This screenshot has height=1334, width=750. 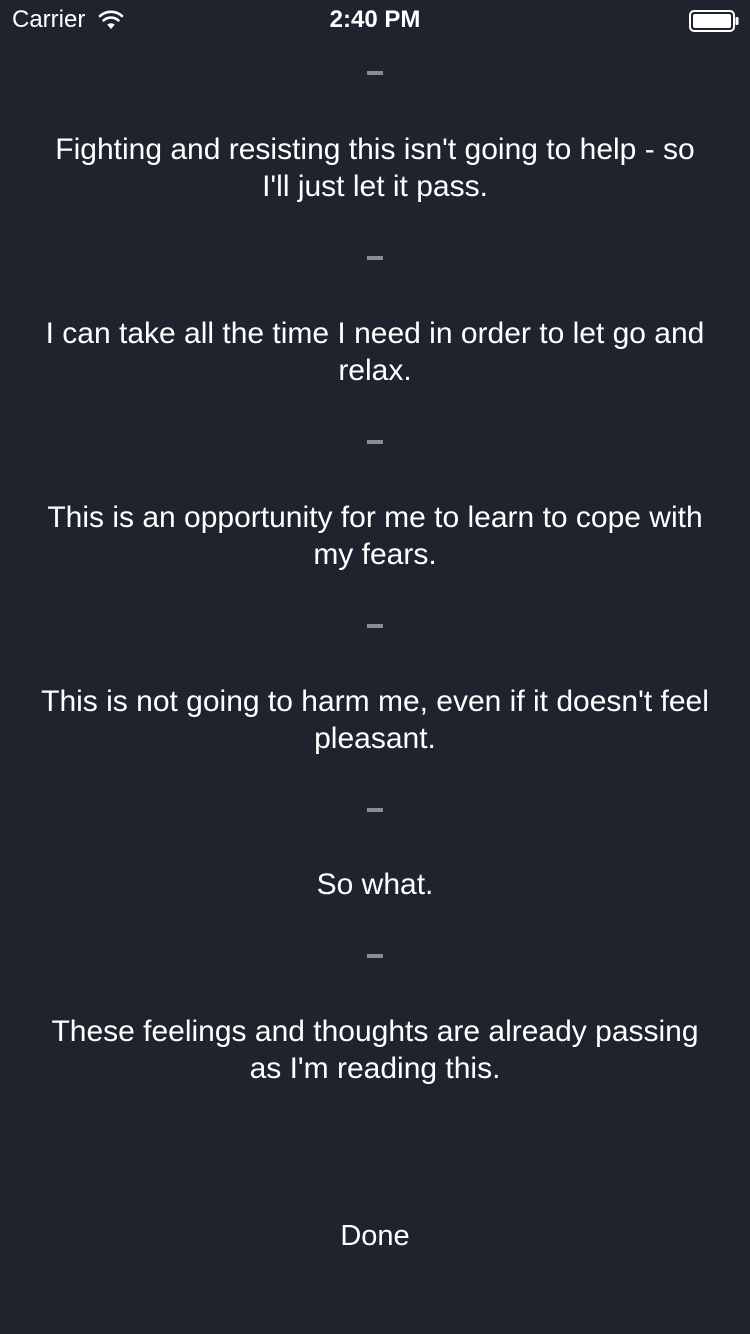 What do you see at coordinates (714, 21) in the screenshot?
I see `battery-full-icon` at bounding box center [714, 21].